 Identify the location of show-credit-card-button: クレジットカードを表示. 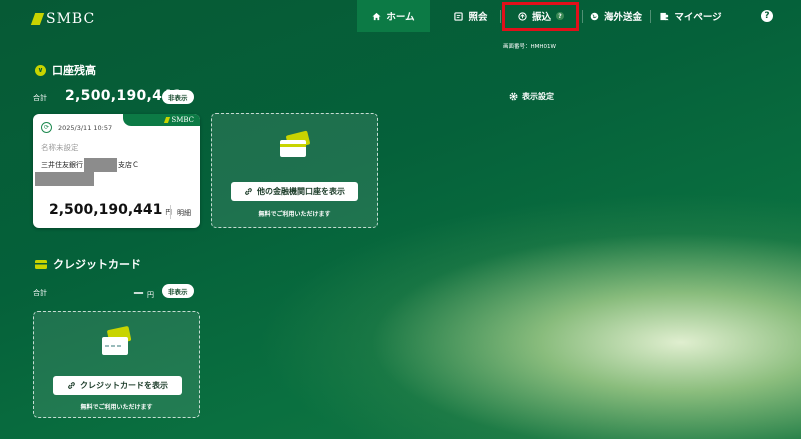
(117, 385).